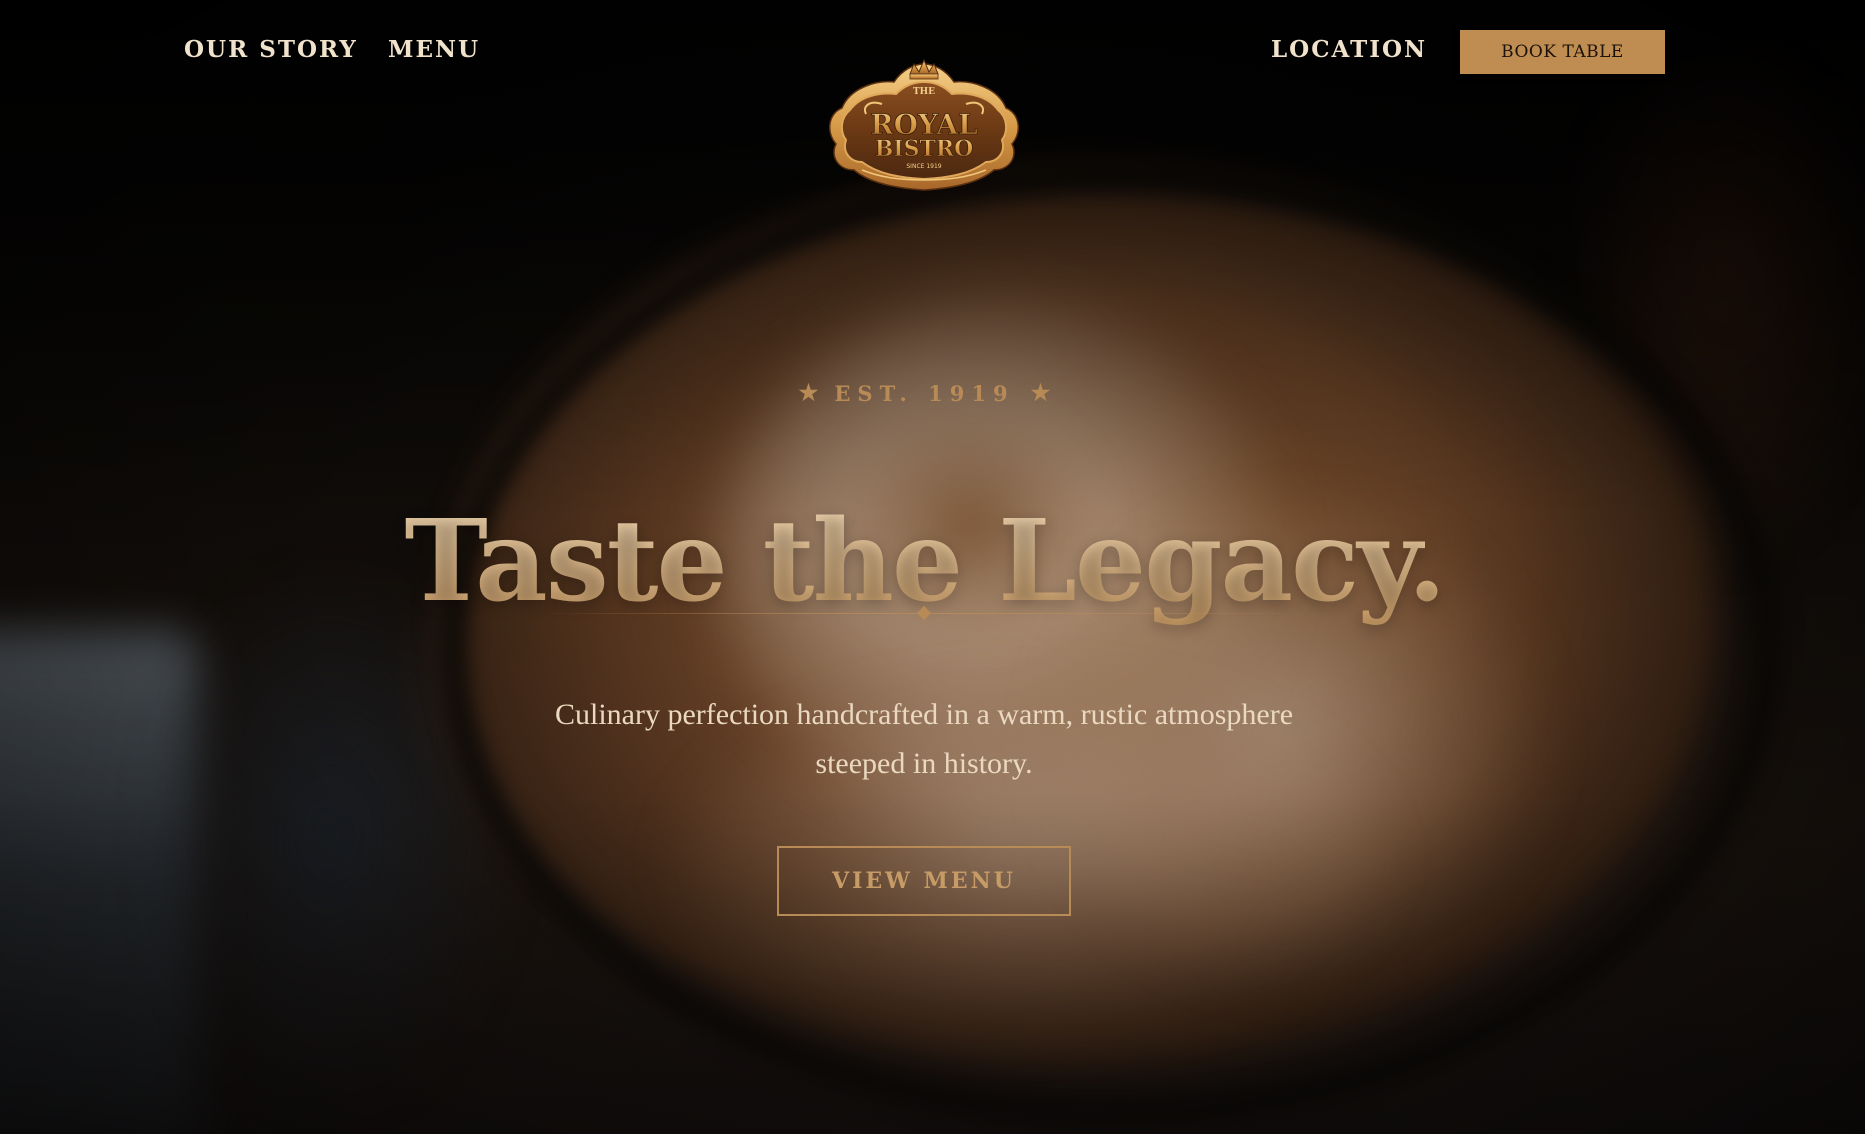  I want to click on established-line: ★ EST. 1919 ★, so click(924, 393).